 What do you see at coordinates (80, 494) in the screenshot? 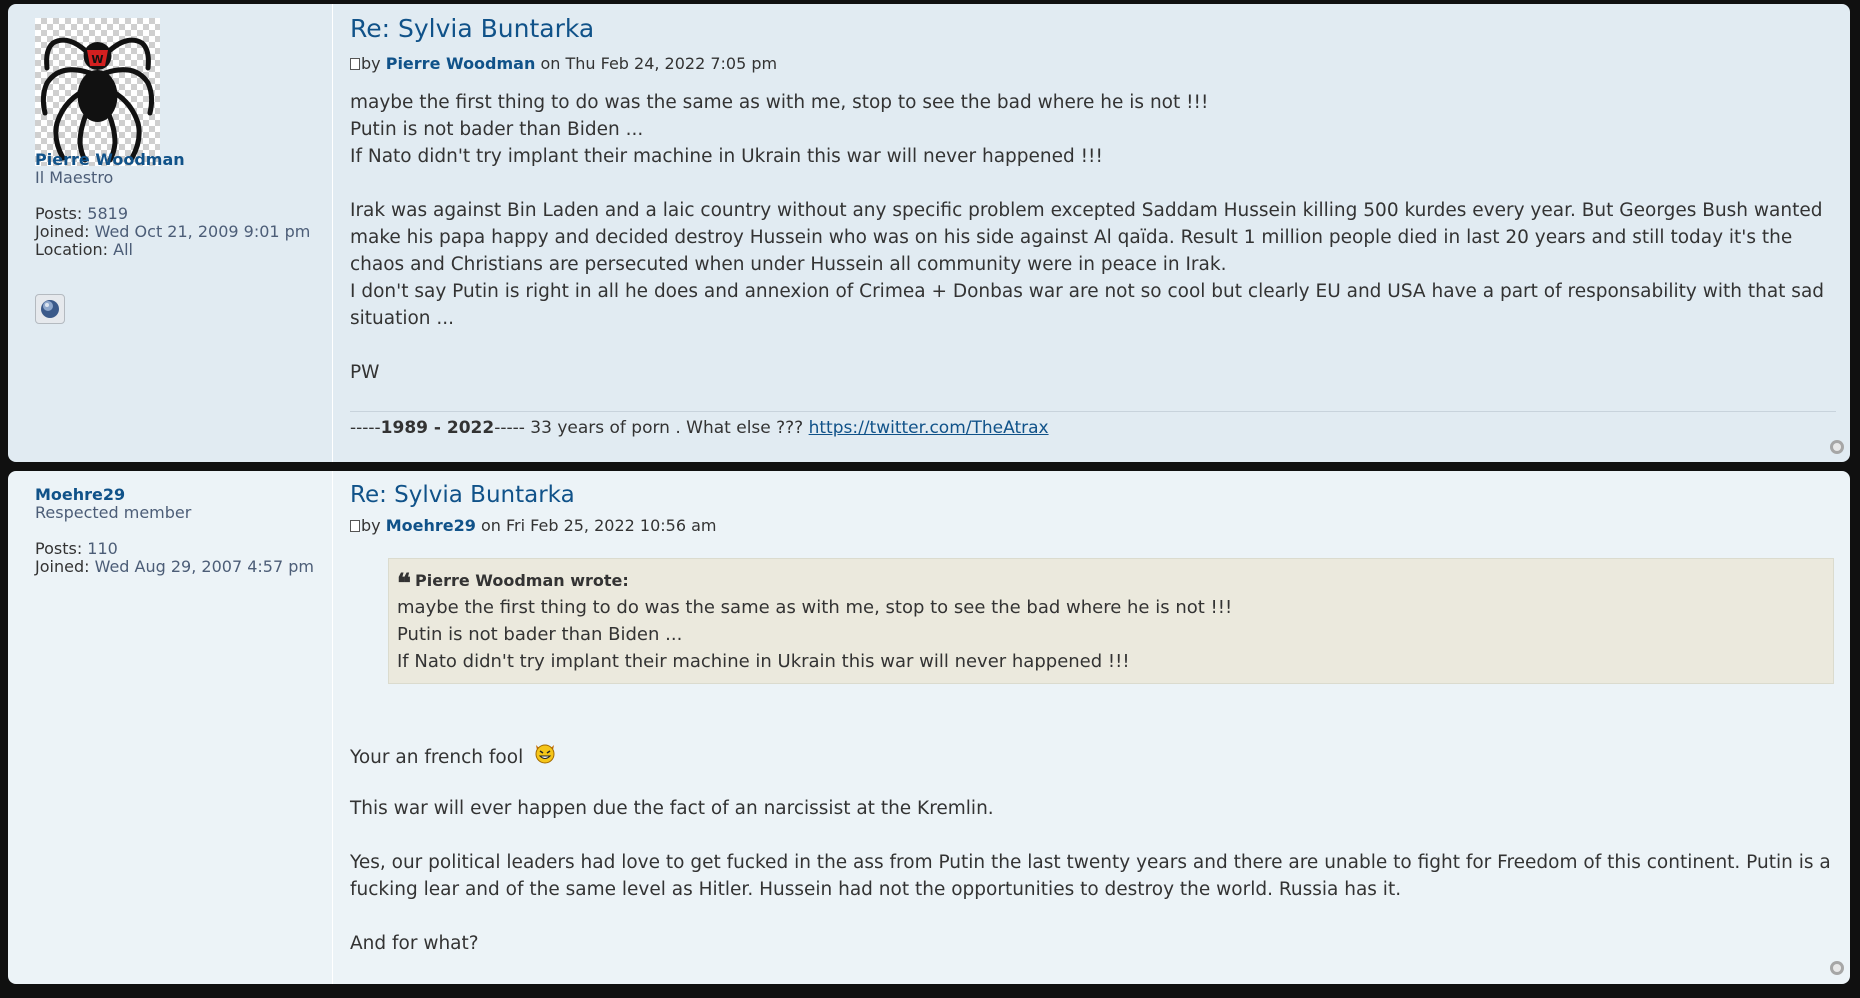
I see `author-username: Moehre29` at bounding box center [80, 494].